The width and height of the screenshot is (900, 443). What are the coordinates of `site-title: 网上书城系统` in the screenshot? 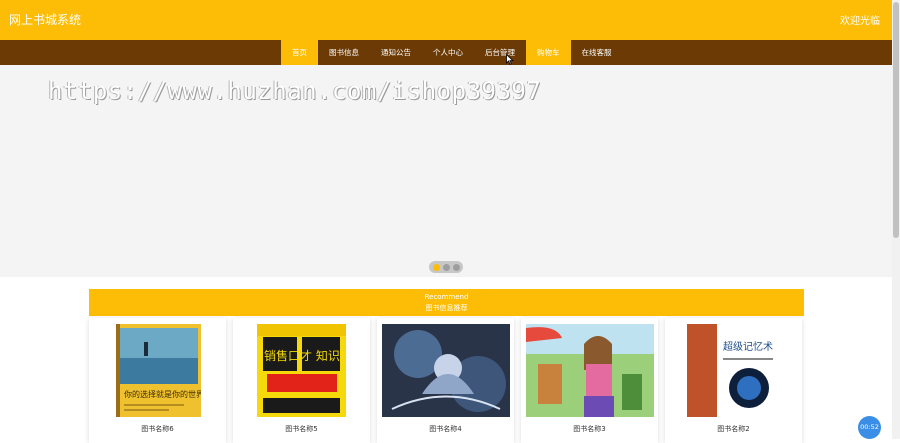 It's located at (45, 19).